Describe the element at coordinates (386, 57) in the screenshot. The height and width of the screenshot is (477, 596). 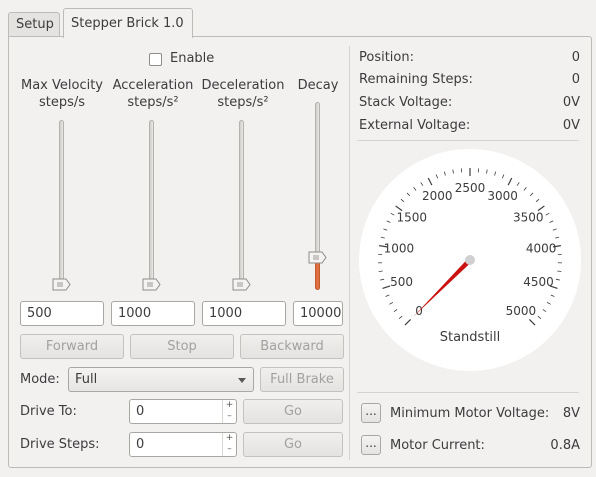
I see `position-label: Position:` at that location.